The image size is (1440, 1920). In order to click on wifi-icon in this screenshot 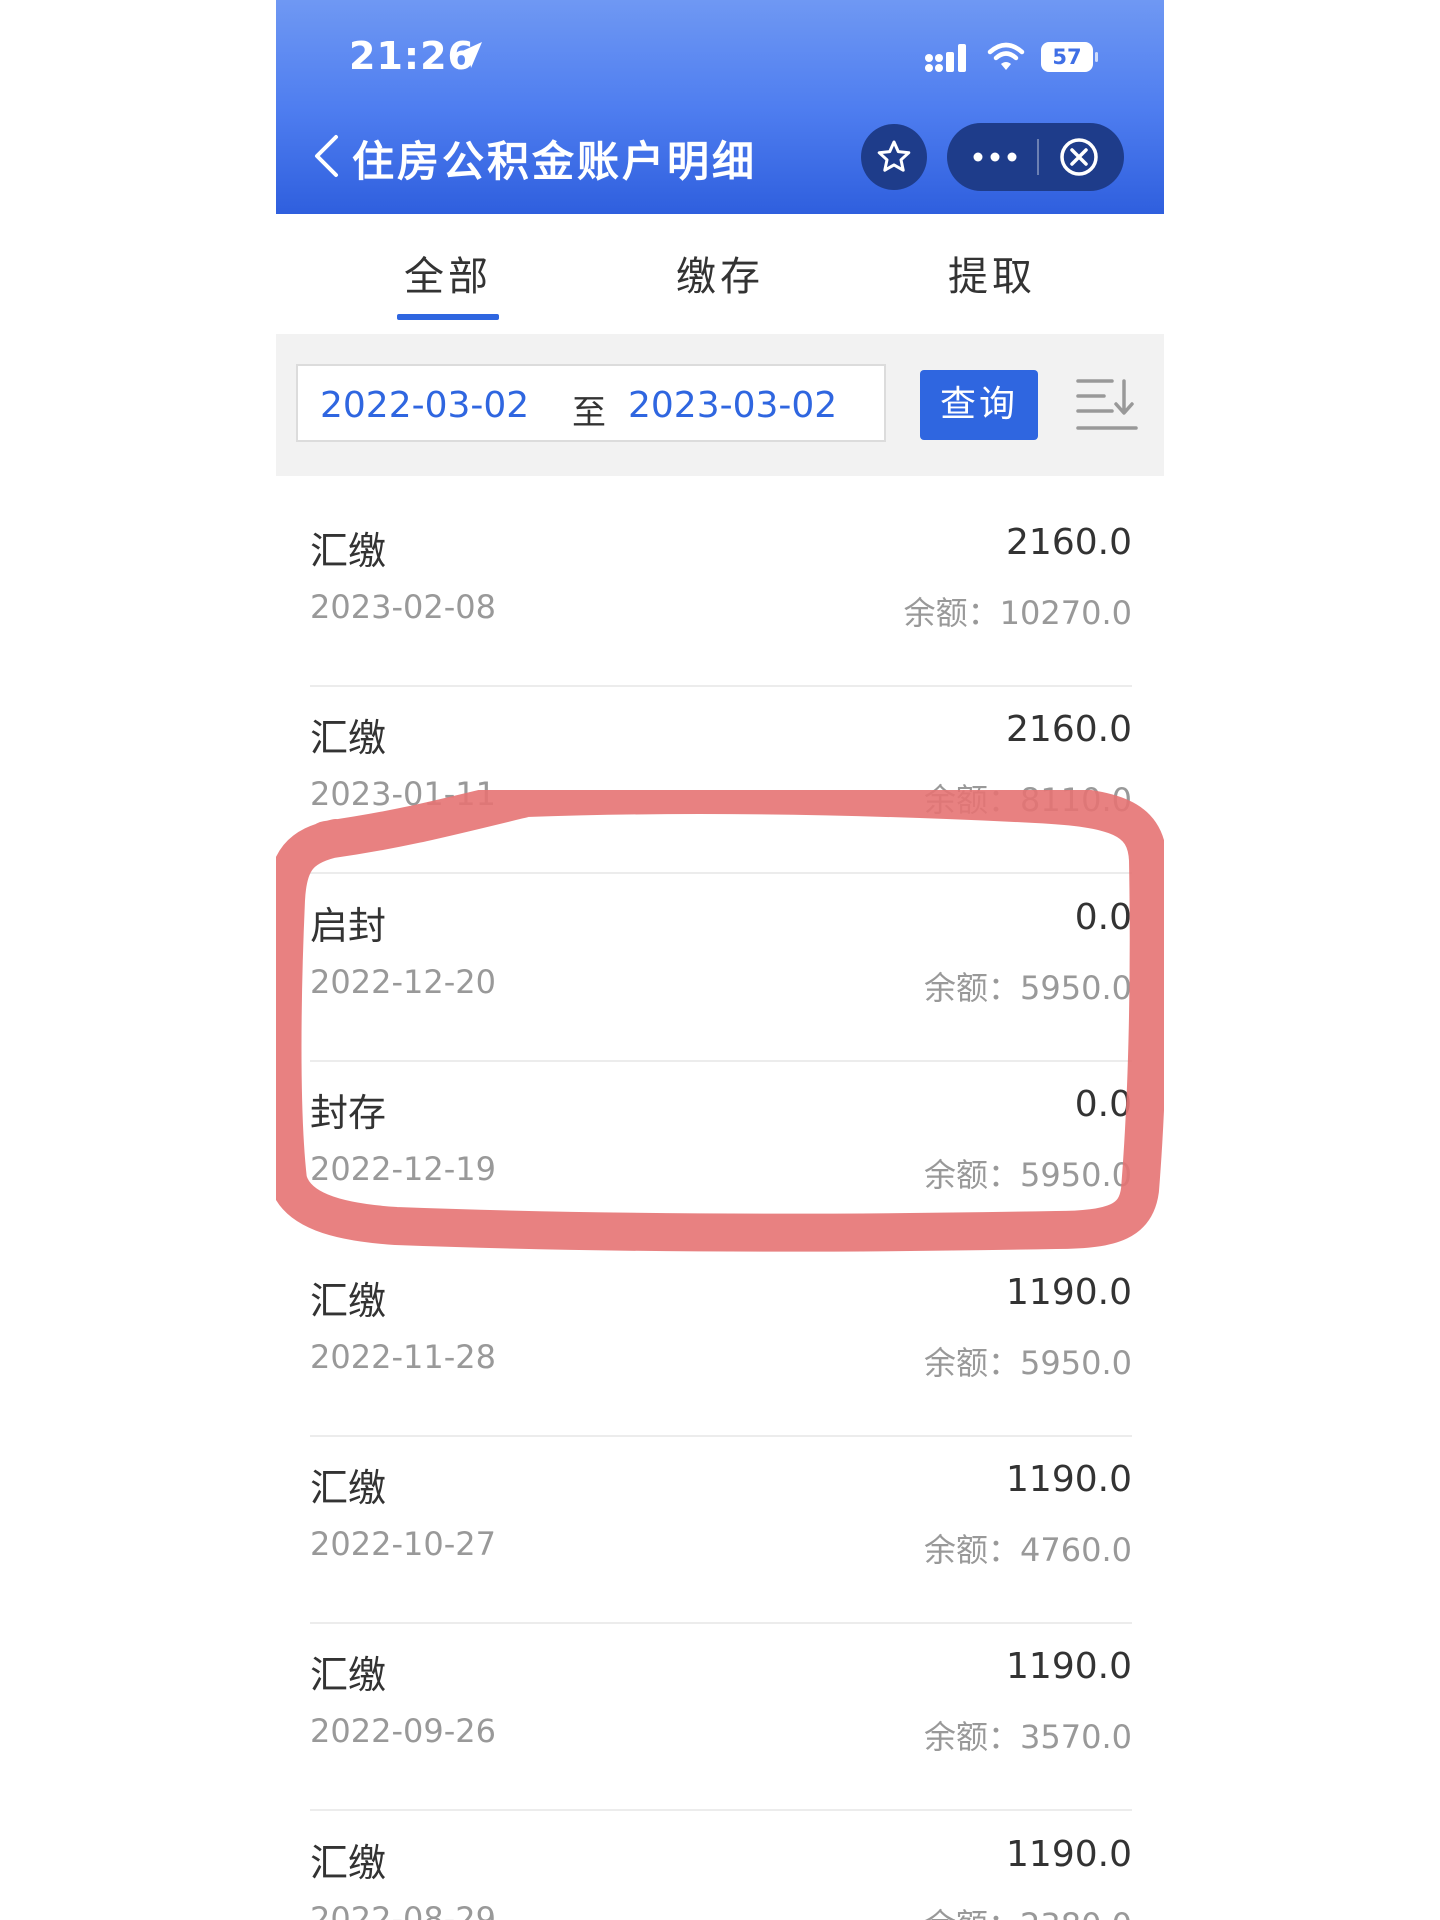, I will do `click(1006, 56)`.